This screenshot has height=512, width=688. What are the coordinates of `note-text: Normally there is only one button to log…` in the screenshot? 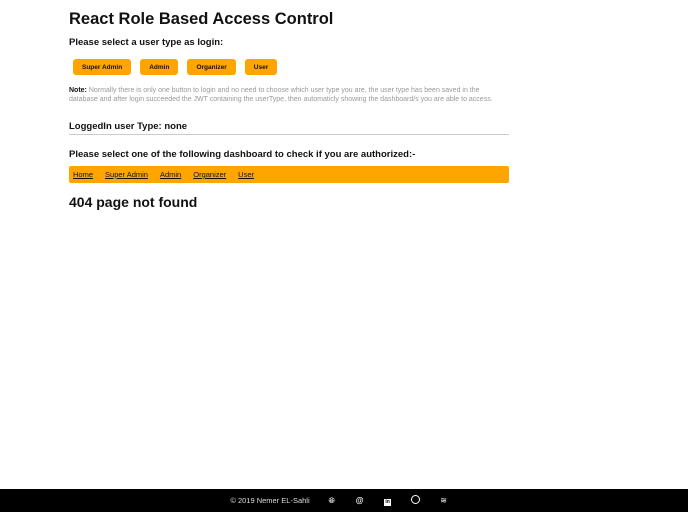 It's located at (281, 95).